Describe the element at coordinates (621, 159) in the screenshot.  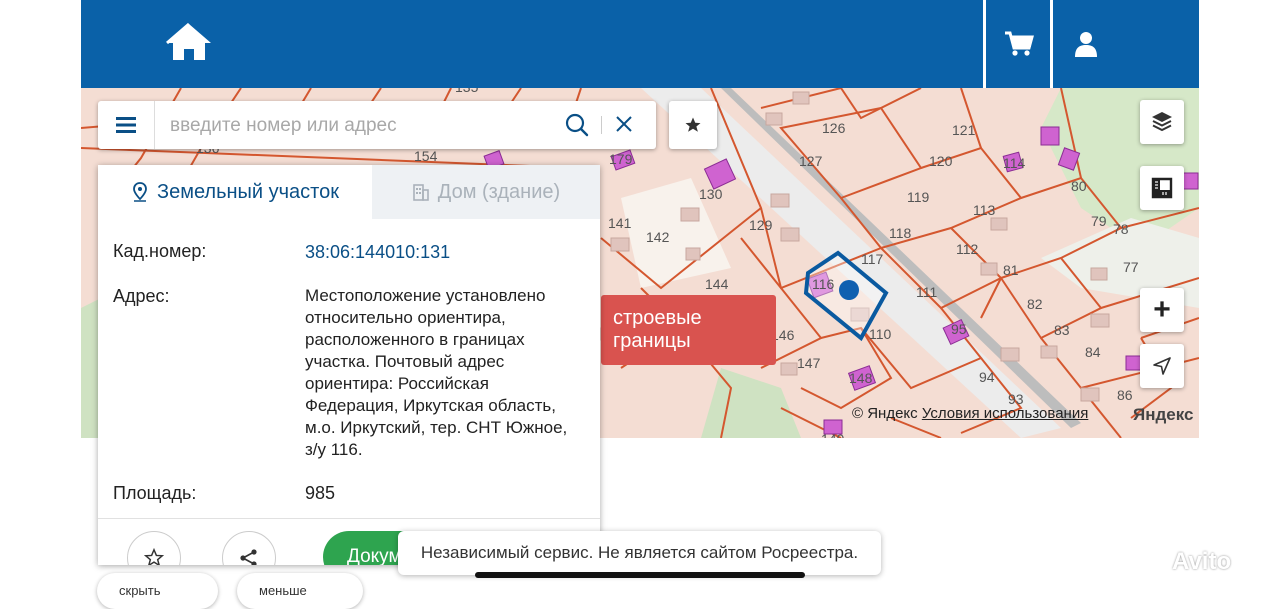
I see `plot-label: 179` at that location.